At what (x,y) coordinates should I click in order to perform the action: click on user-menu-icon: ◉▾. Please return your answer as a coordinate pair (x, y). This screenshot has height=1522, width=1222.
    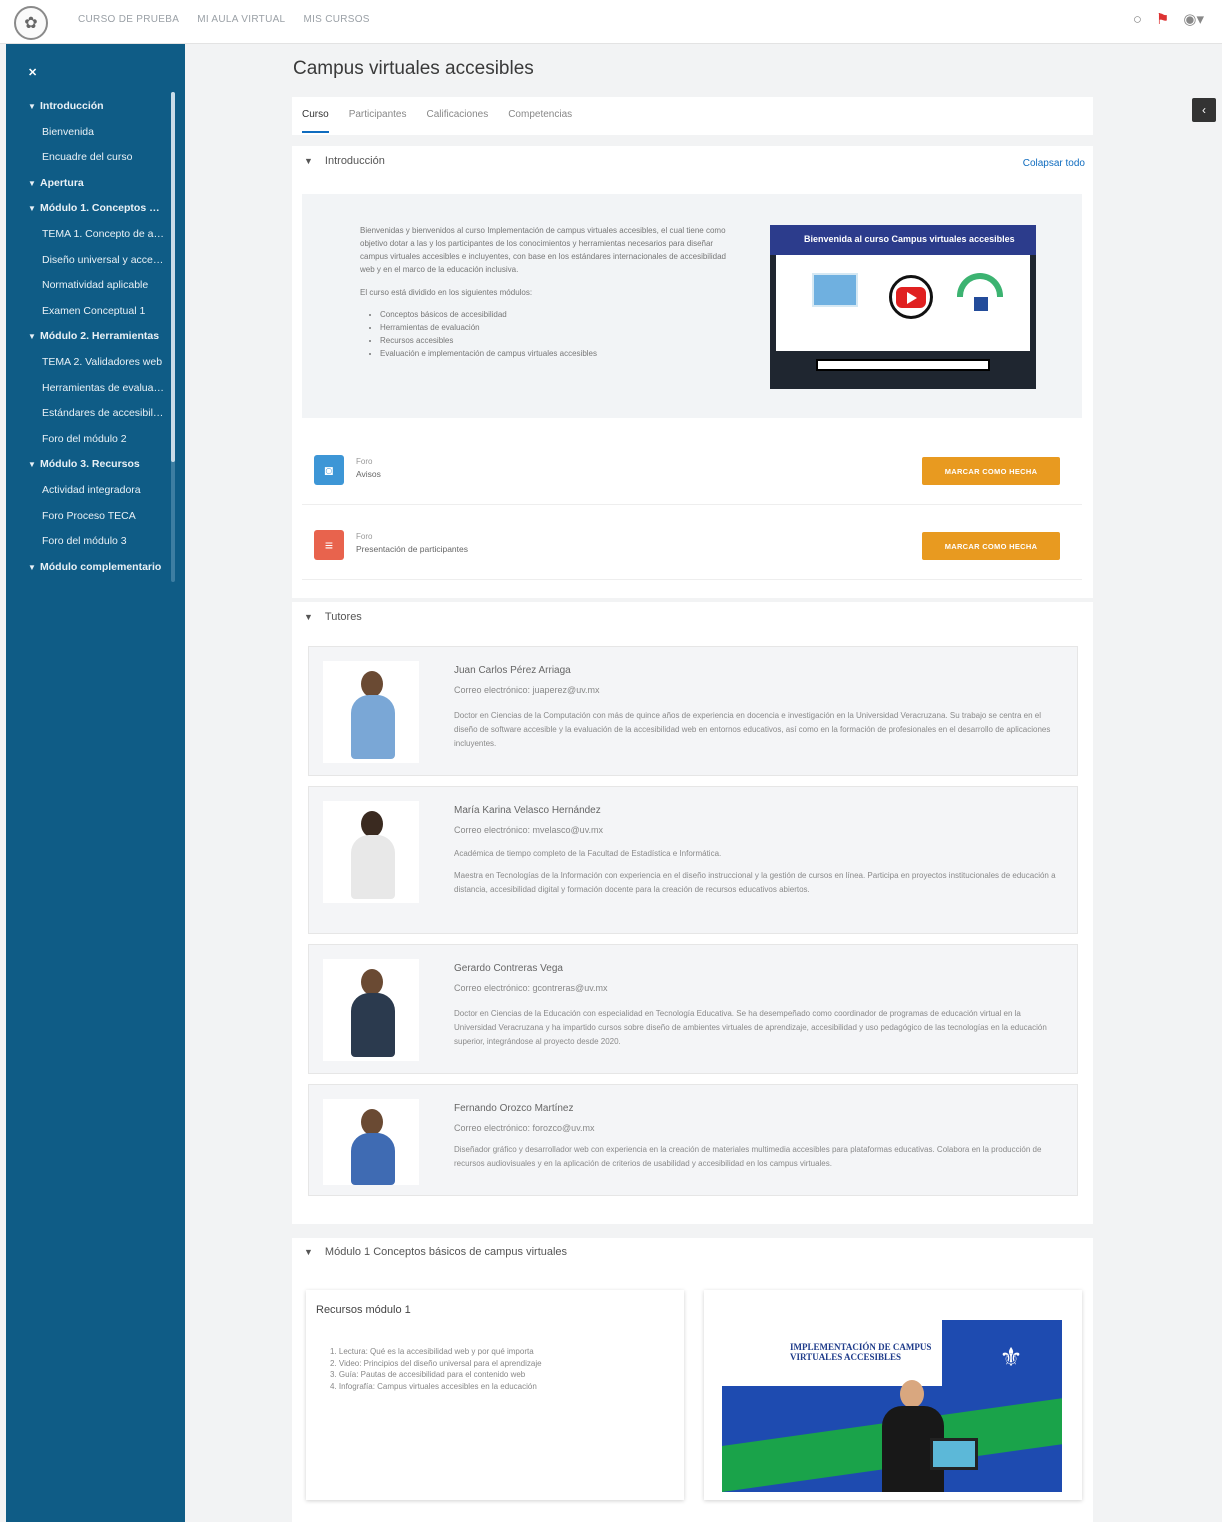
    Looking at the image, I should click on (1193, 19).